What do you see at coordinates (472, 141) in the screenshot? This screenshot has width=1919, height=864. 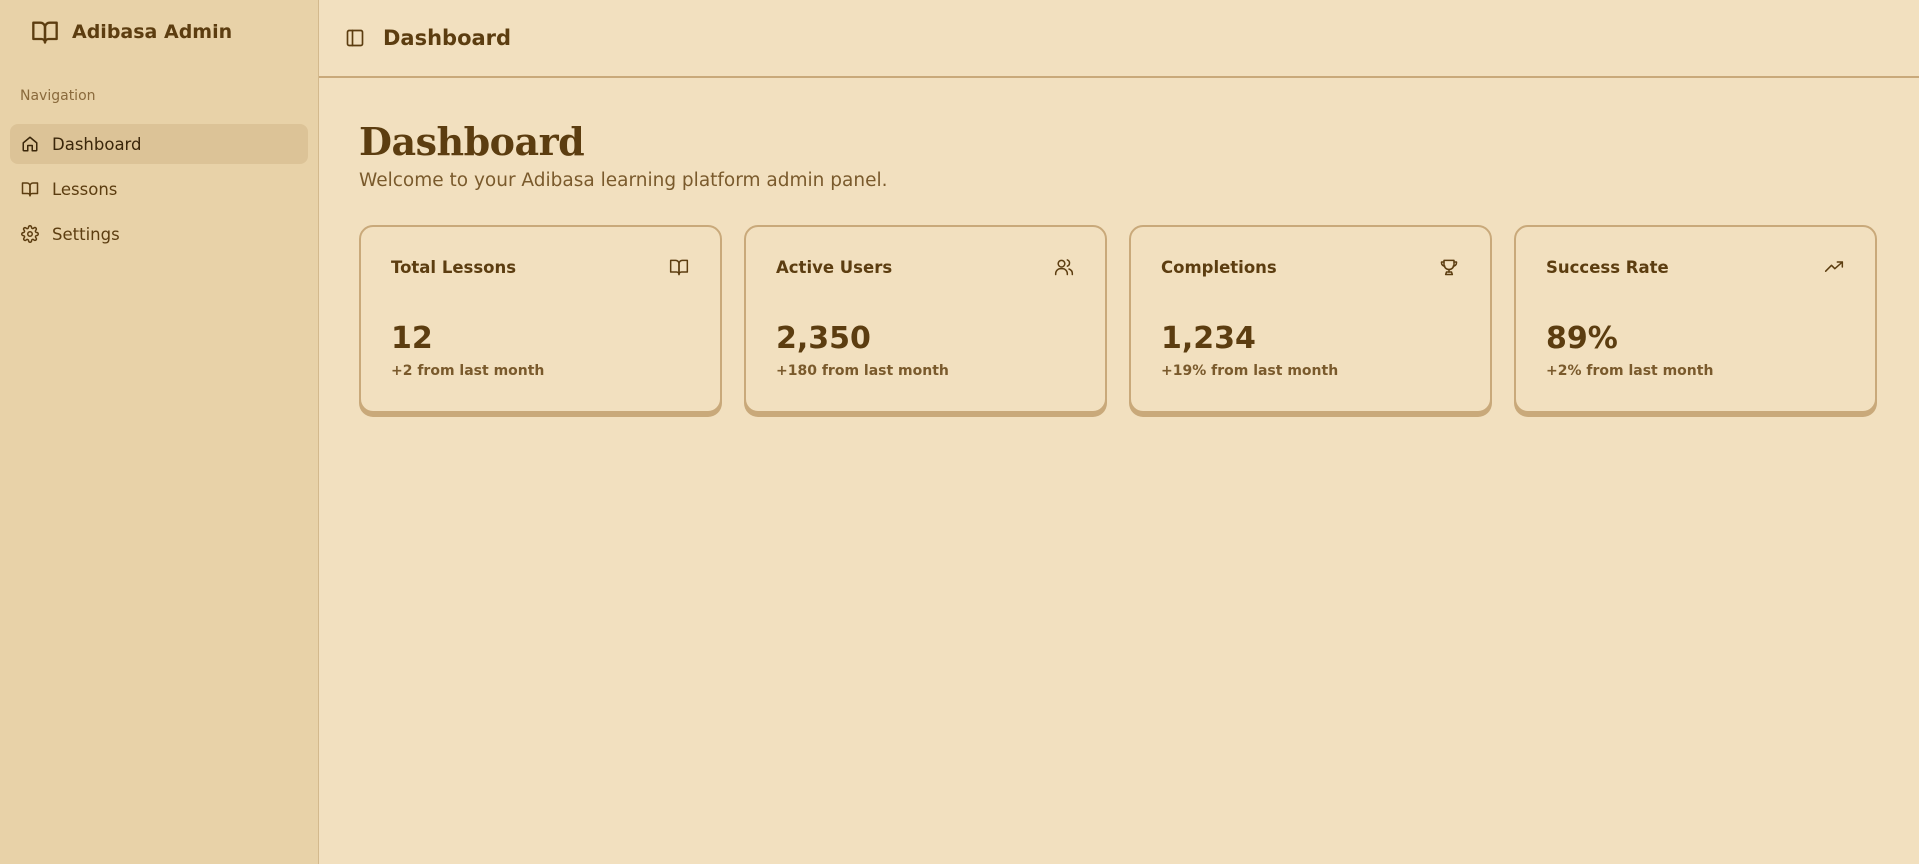 I see `page-title: Dashboard` at bounding box center [472, 141].